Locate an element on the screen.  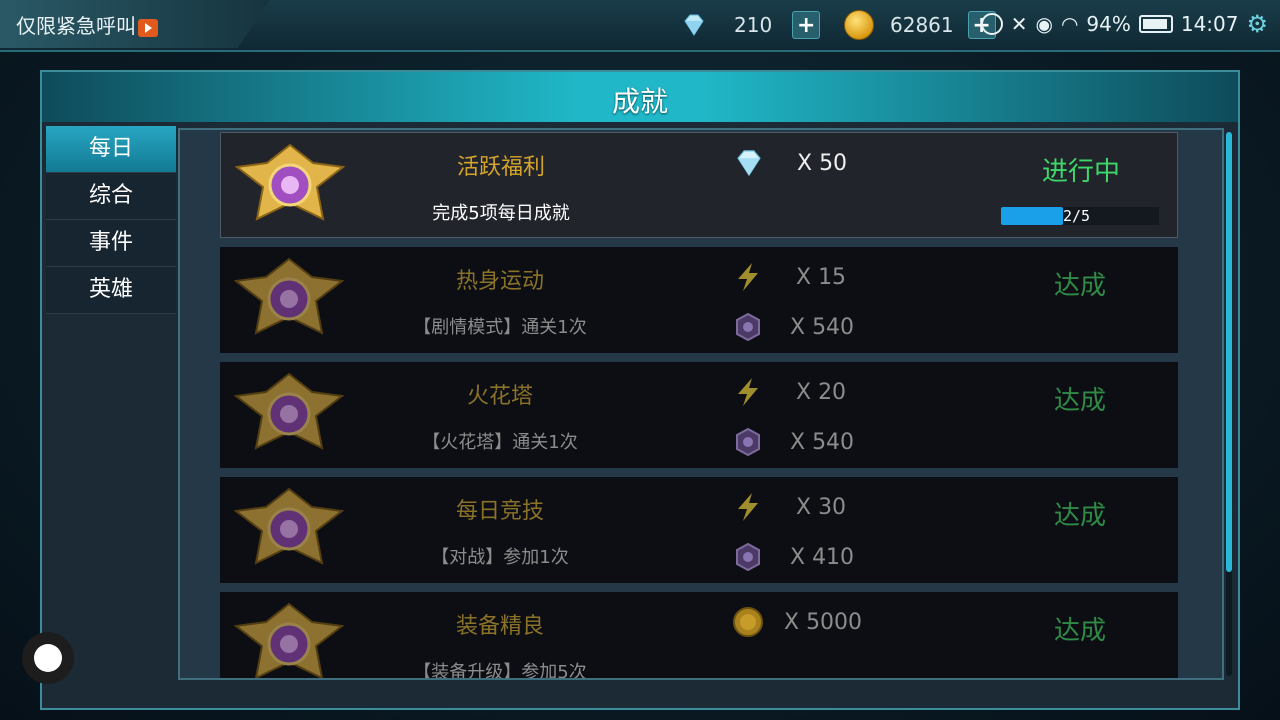
gold-counter: 62861 + is located at coordinates (920, 25).